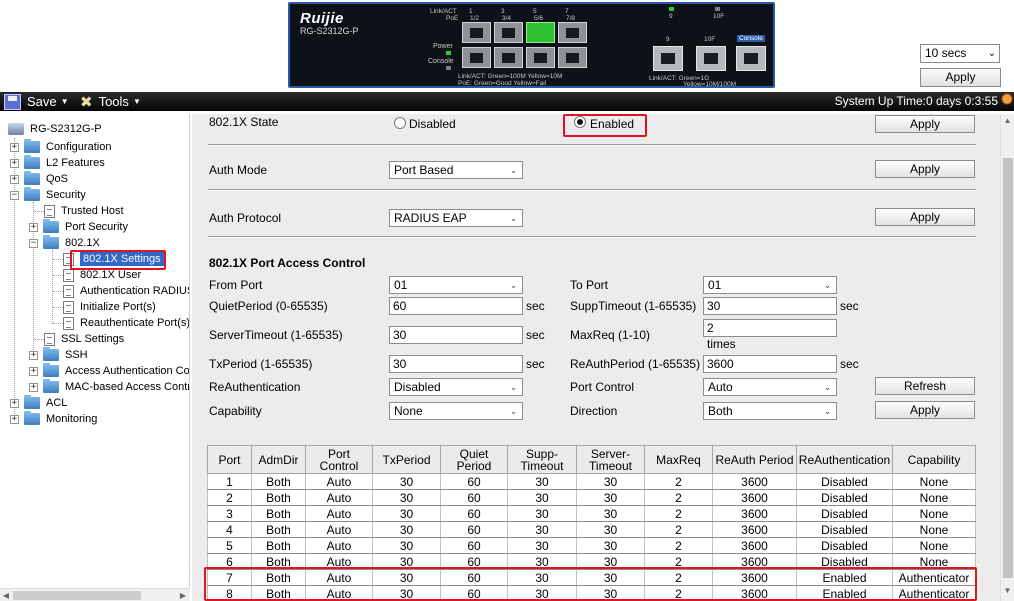 The height and width of the screenshot is (601, 1014). Describe the element at coordinates (678, 459) in the screenshot. I see `col-header: MaxReq` at that location.